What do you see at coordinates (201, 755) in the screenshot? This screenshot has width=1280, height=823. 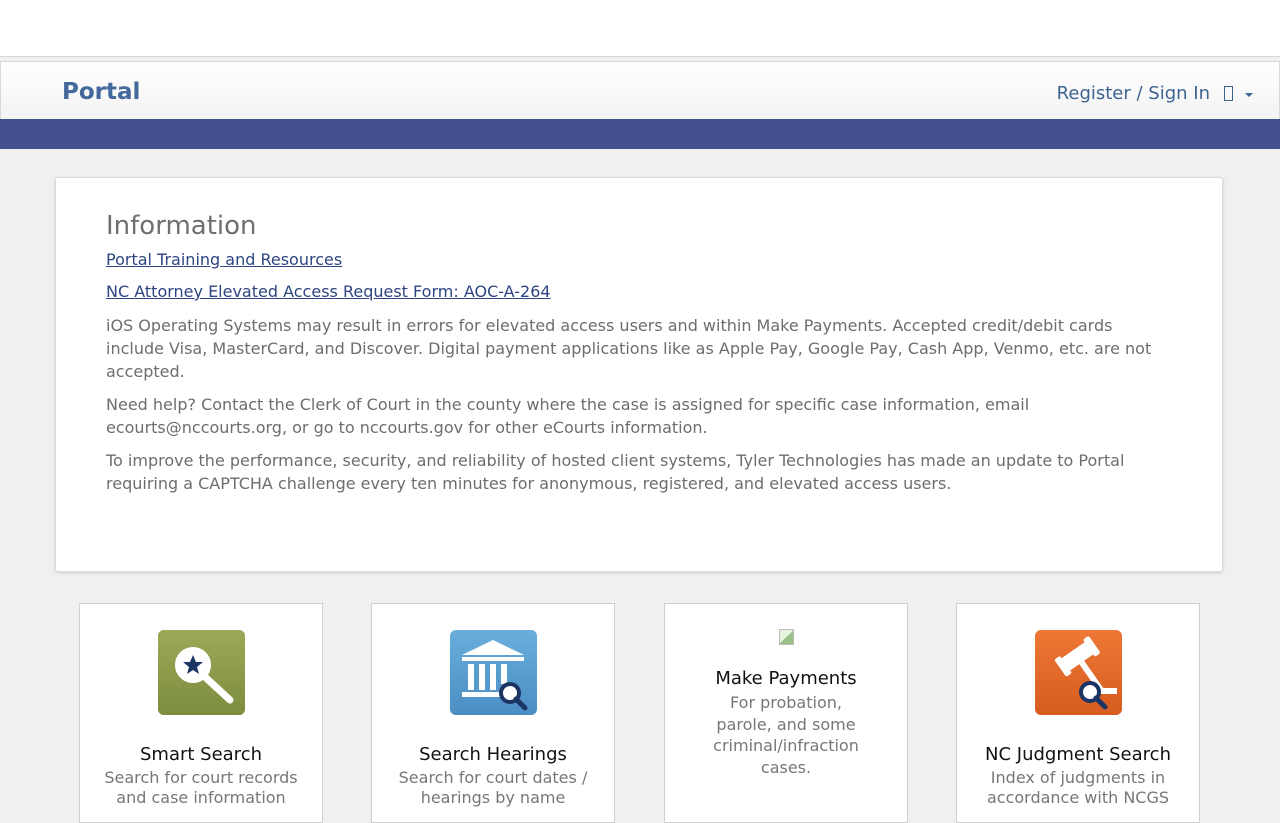 I see `smart-search-title: Smart Search` at bounding box center [201, 755].